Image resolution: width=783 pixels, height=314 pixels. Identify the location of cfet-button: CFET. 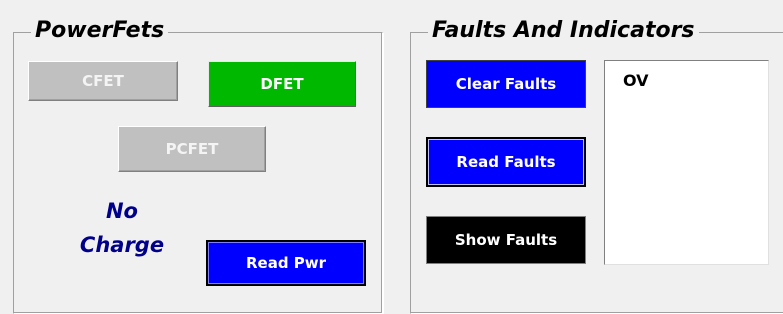
(103, 81).